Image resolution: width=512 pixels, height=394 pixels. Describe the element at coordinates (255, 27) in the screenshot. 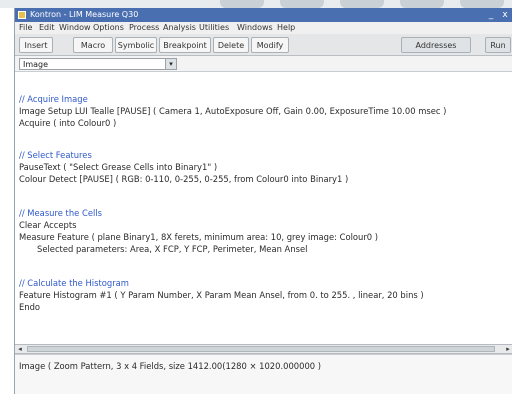

I see `menu-item-windows: Windows` at that location.